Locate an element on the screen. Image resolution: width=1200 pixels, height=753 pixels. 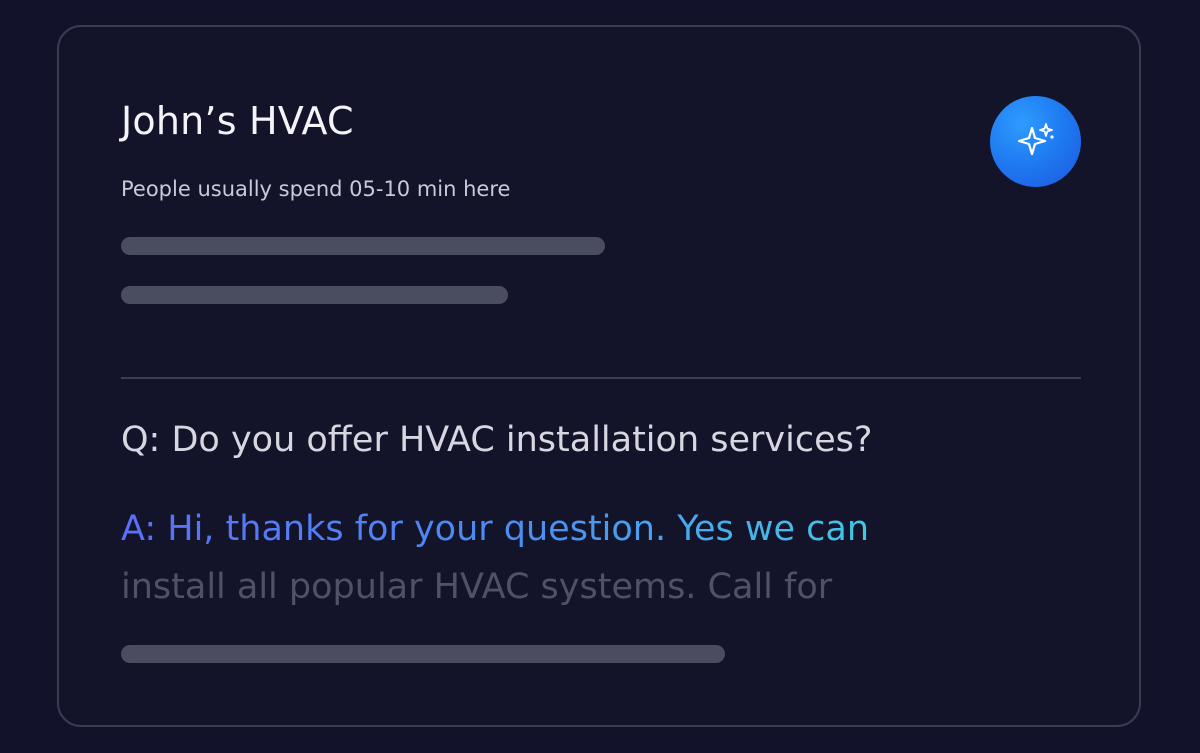
section-divider is located at coordinates (601, 378).